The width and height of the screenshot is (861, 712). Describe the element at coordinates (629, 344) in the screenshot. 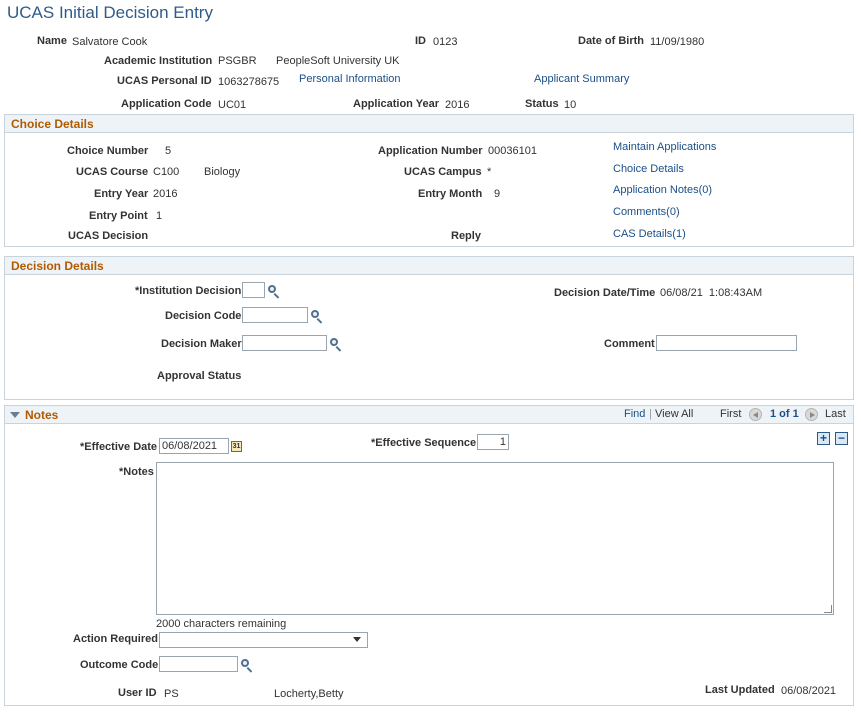

I see `comment-label: Comment` at that location.